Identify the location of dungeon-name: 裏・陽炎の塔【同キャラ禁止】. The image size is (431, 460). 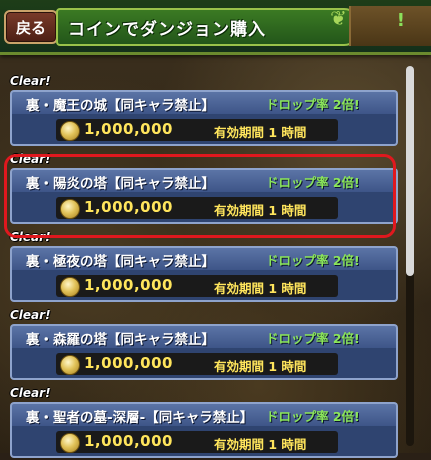
(120, 184).